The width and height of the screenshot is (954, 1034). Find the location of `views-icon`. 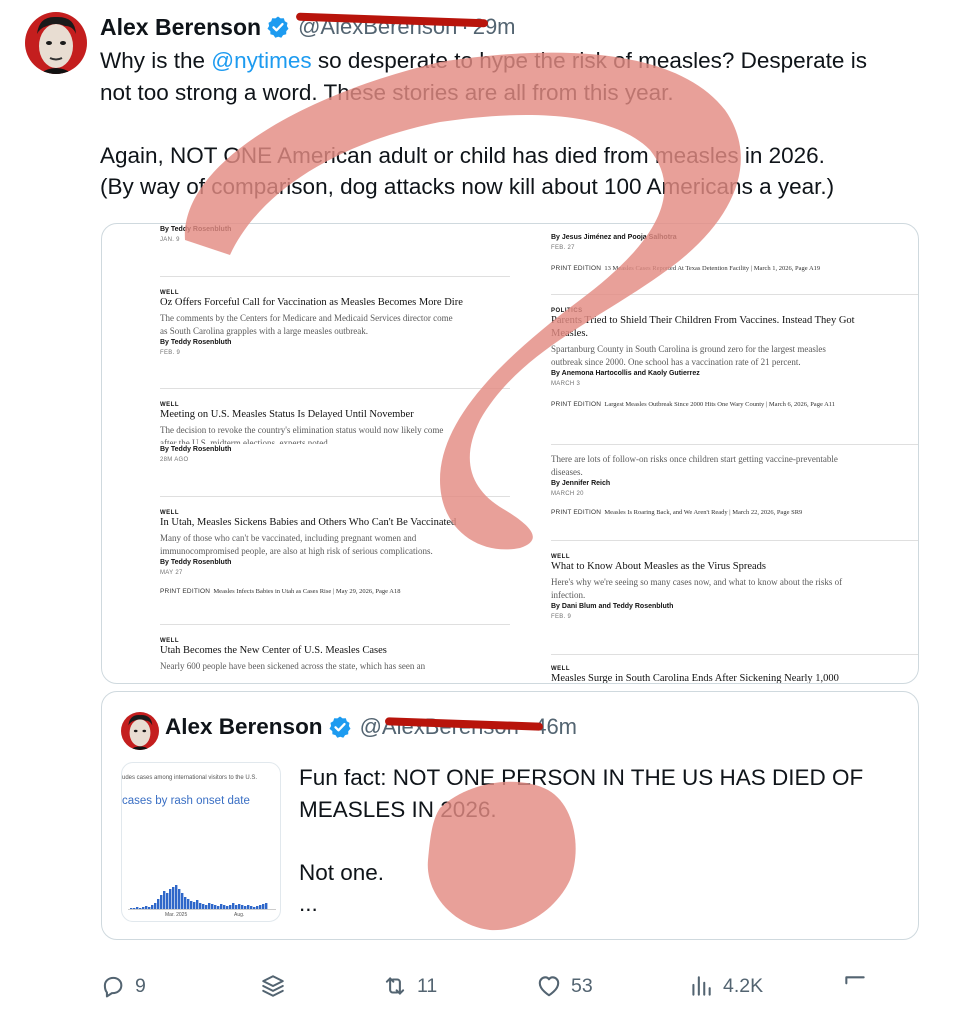

views-icon is located at coordinates (701, 986).